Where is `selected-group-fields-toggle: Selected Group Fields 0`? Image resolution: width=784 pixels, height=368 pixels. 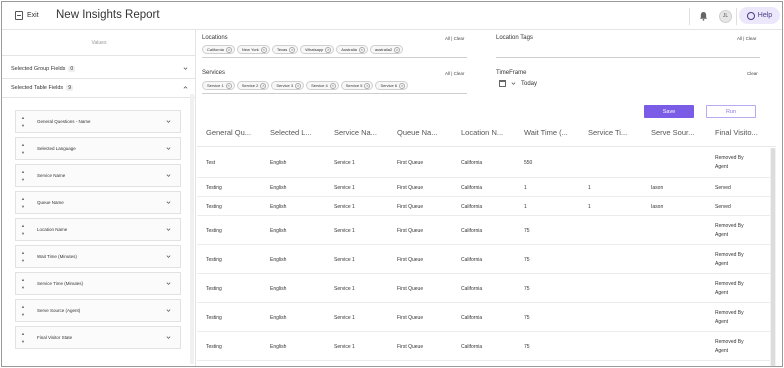 selected-group-fields-toggle: Selected Group Fields 0 is located at coordinates (101, 69).